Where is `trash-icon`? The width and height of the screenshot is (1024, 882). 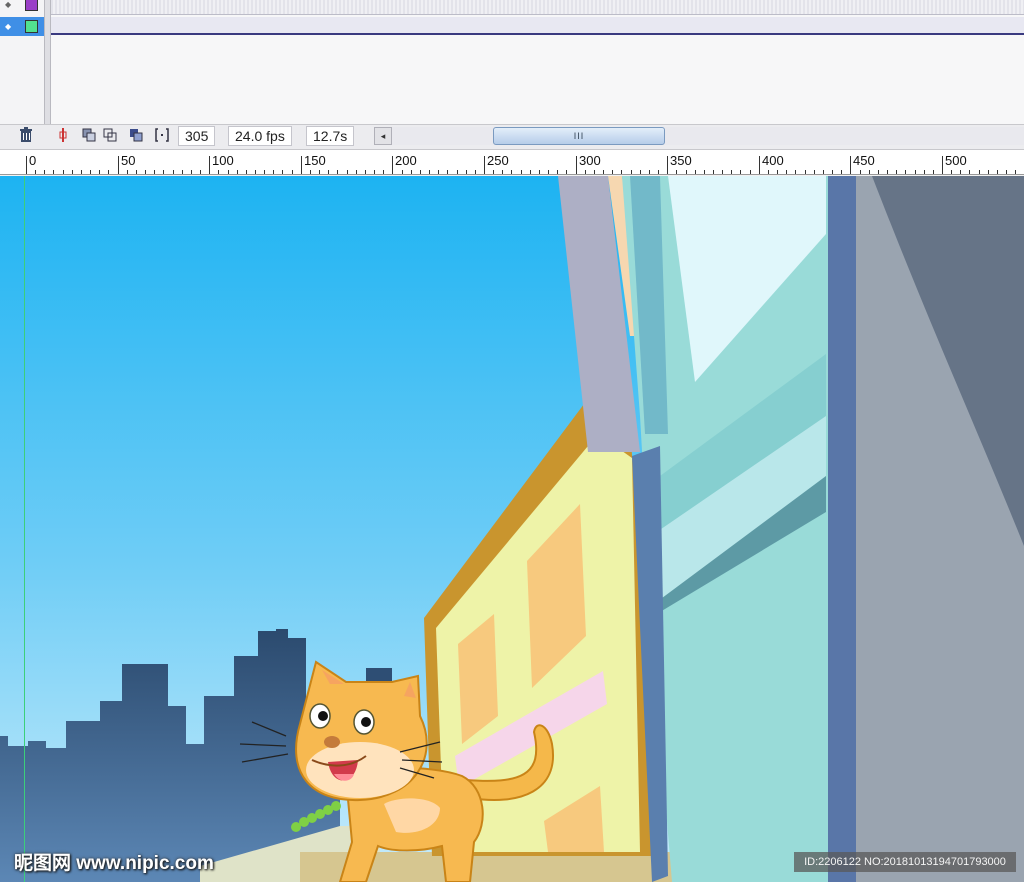
trash-icon is located at coordinates (26, 136).